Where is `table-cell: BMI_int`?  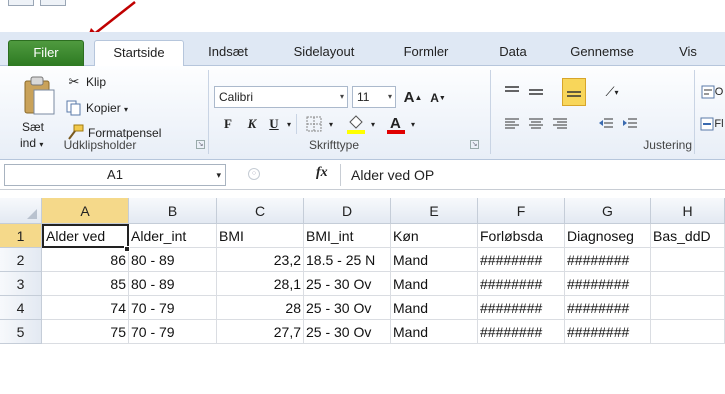 table-cell: BMI_int is located at coordinates (347, 236).